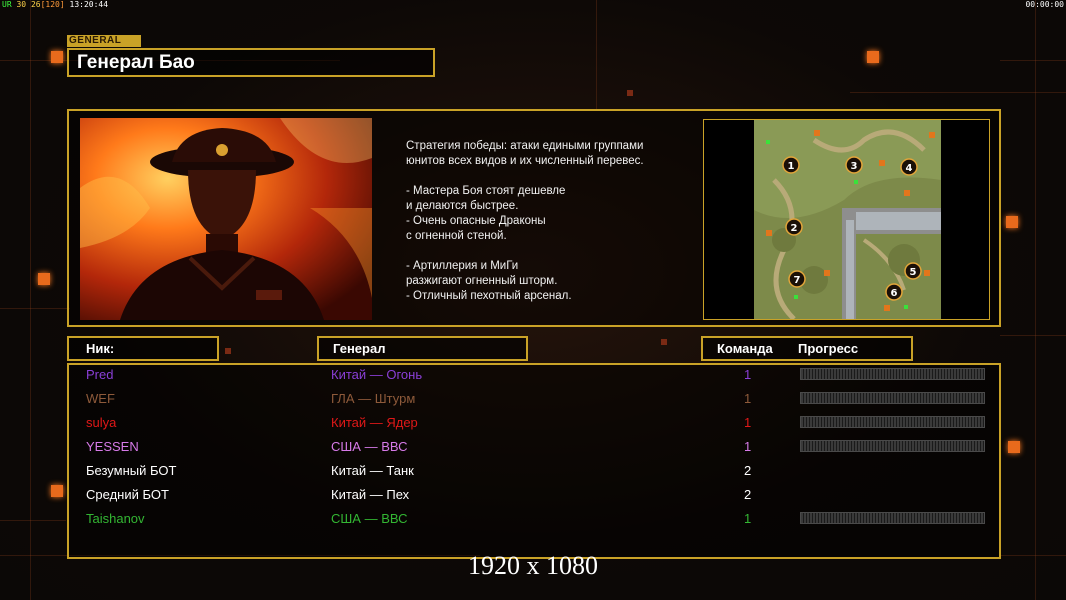 The height and width of the screenshot is (600, 1066). I want to click on header-nick-label: Ник:, so click(100, 348).